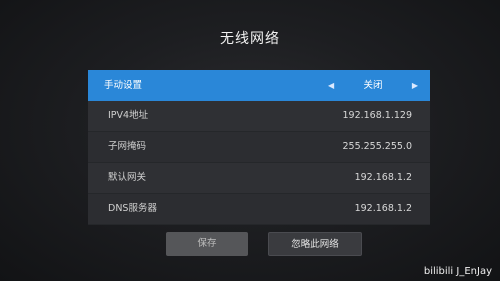  What do you see at coordinates (259, 116) in the screenshot?
I see `ipv4-address-row: IPV4地址 192.168.1.129` at bounding box center [259, 116].